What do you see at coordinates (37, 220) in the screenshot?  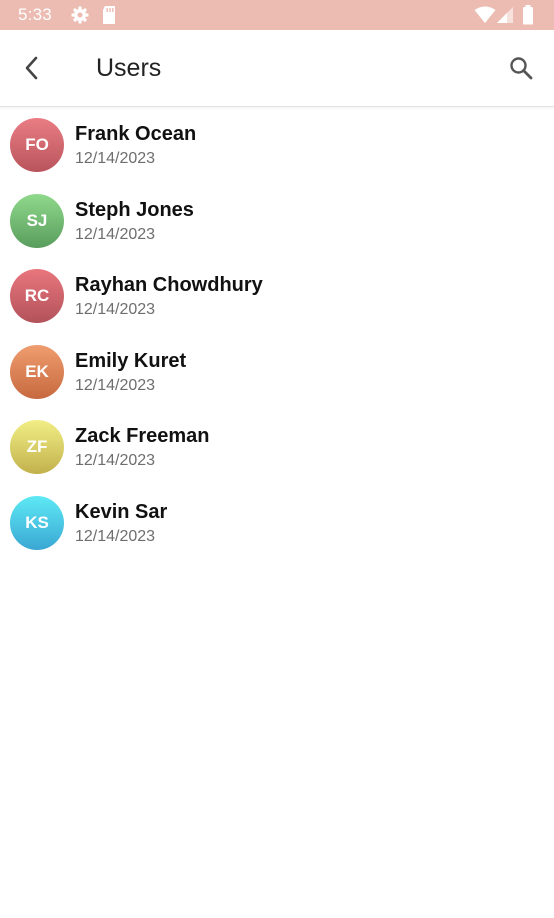 I see `avatar: SJ` at bounding box center [37, 220].